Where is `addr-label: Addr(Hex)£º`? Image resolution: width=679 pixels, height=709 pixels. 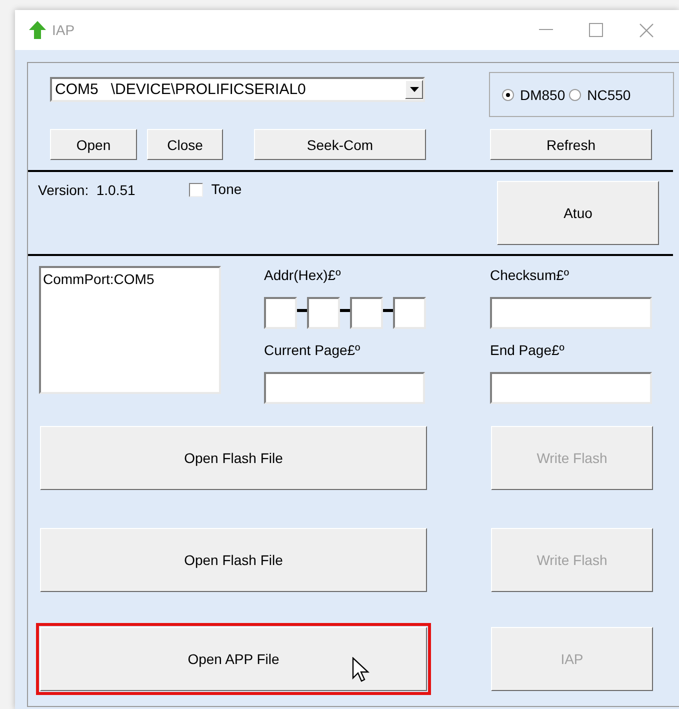
addr-label: Addr(Hex)£º is located at coordinates (303, 275).